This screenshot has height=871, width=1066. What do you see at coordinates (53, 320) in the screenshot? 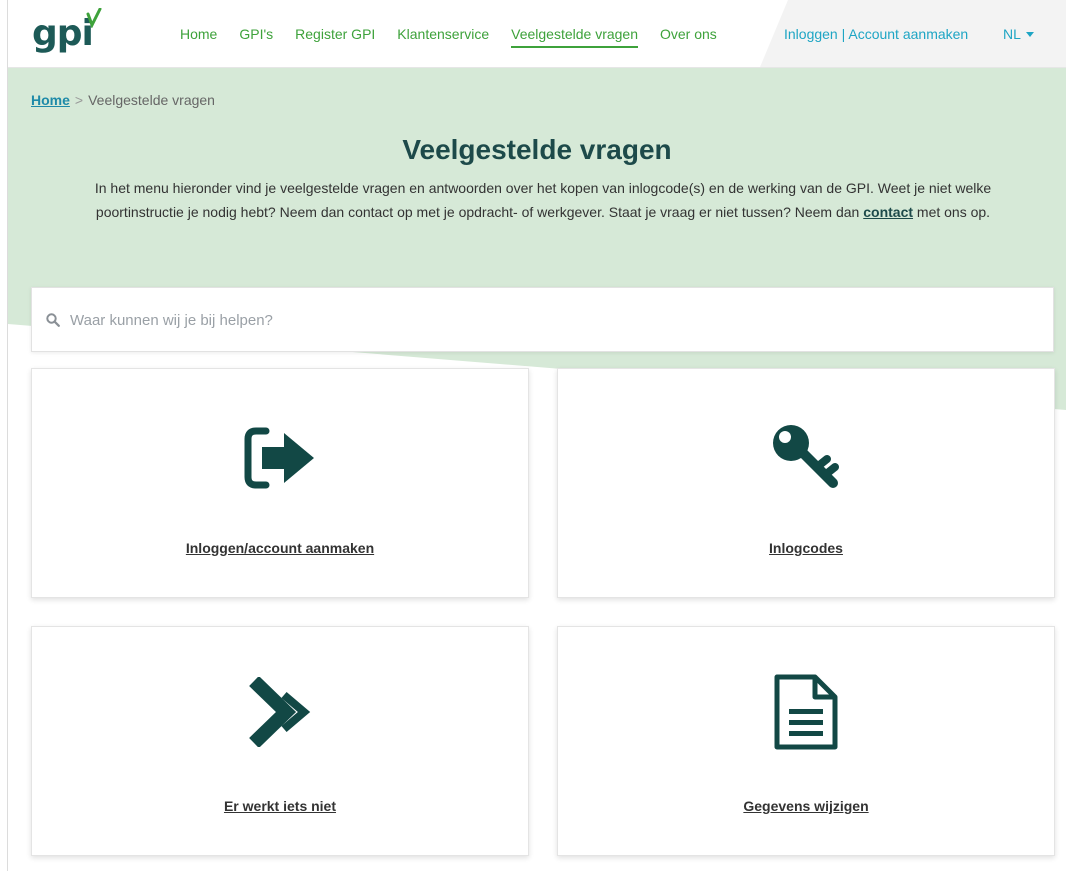
I see `search-icon` at bounding box center [53, 320].